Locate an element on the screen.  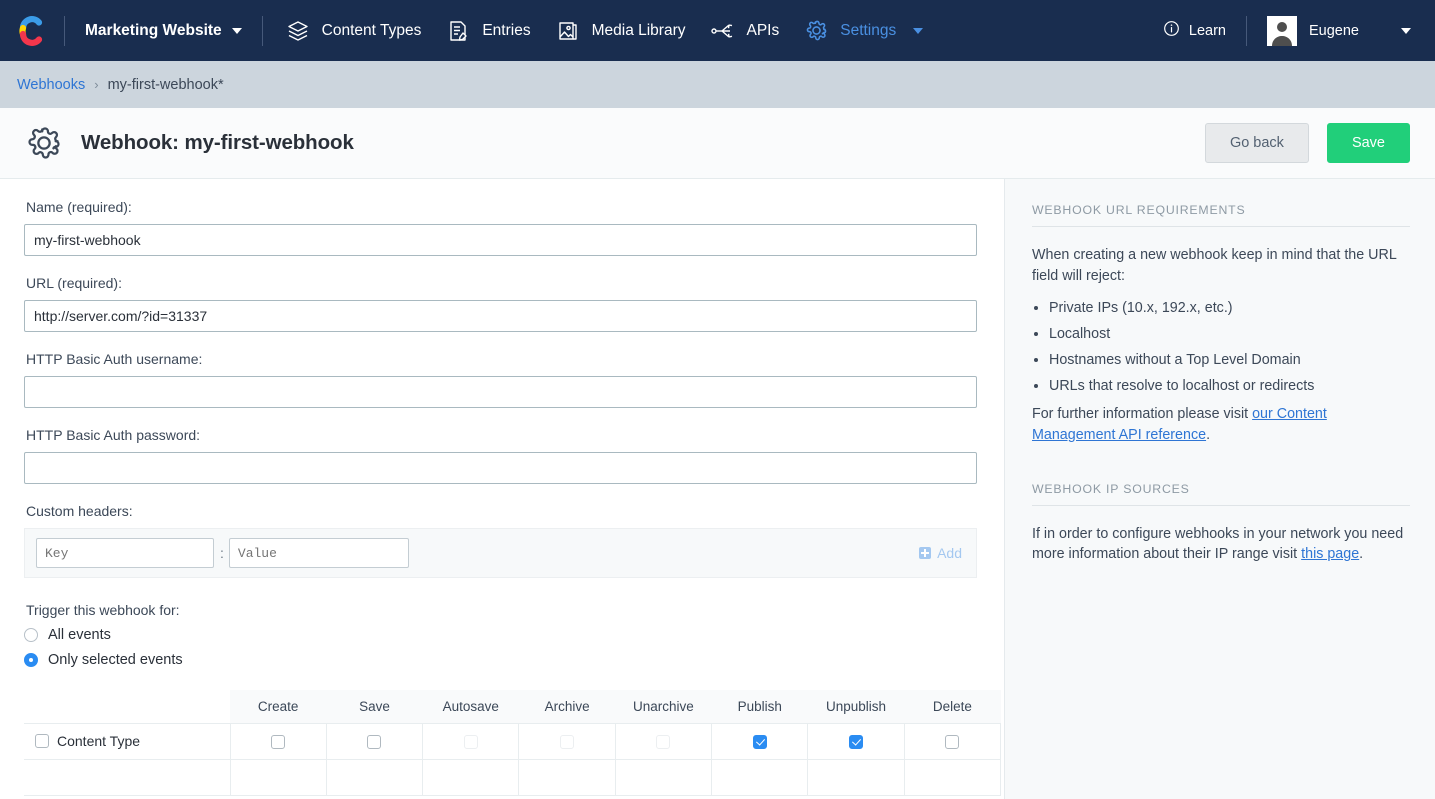
nav-item-media-library: Media Library is located at coordinates (620, 31).